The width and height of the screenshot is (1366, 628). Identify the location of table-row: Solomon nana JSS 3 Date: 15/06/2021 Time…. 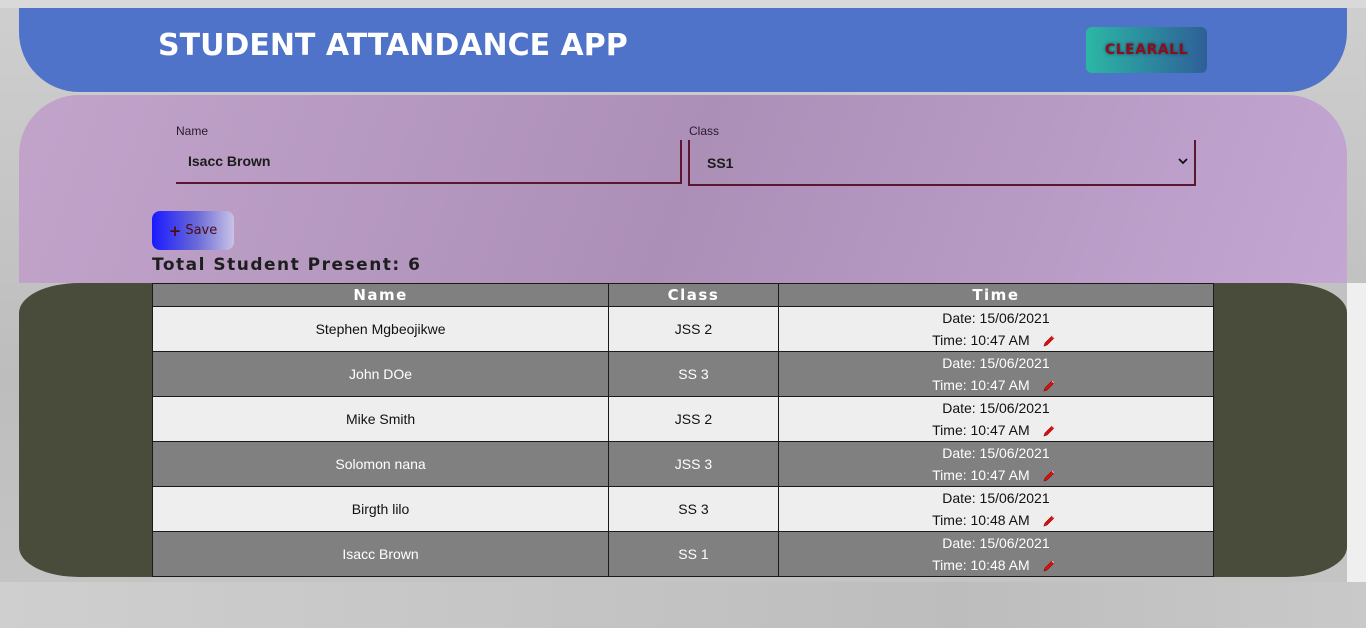
(683, 464).